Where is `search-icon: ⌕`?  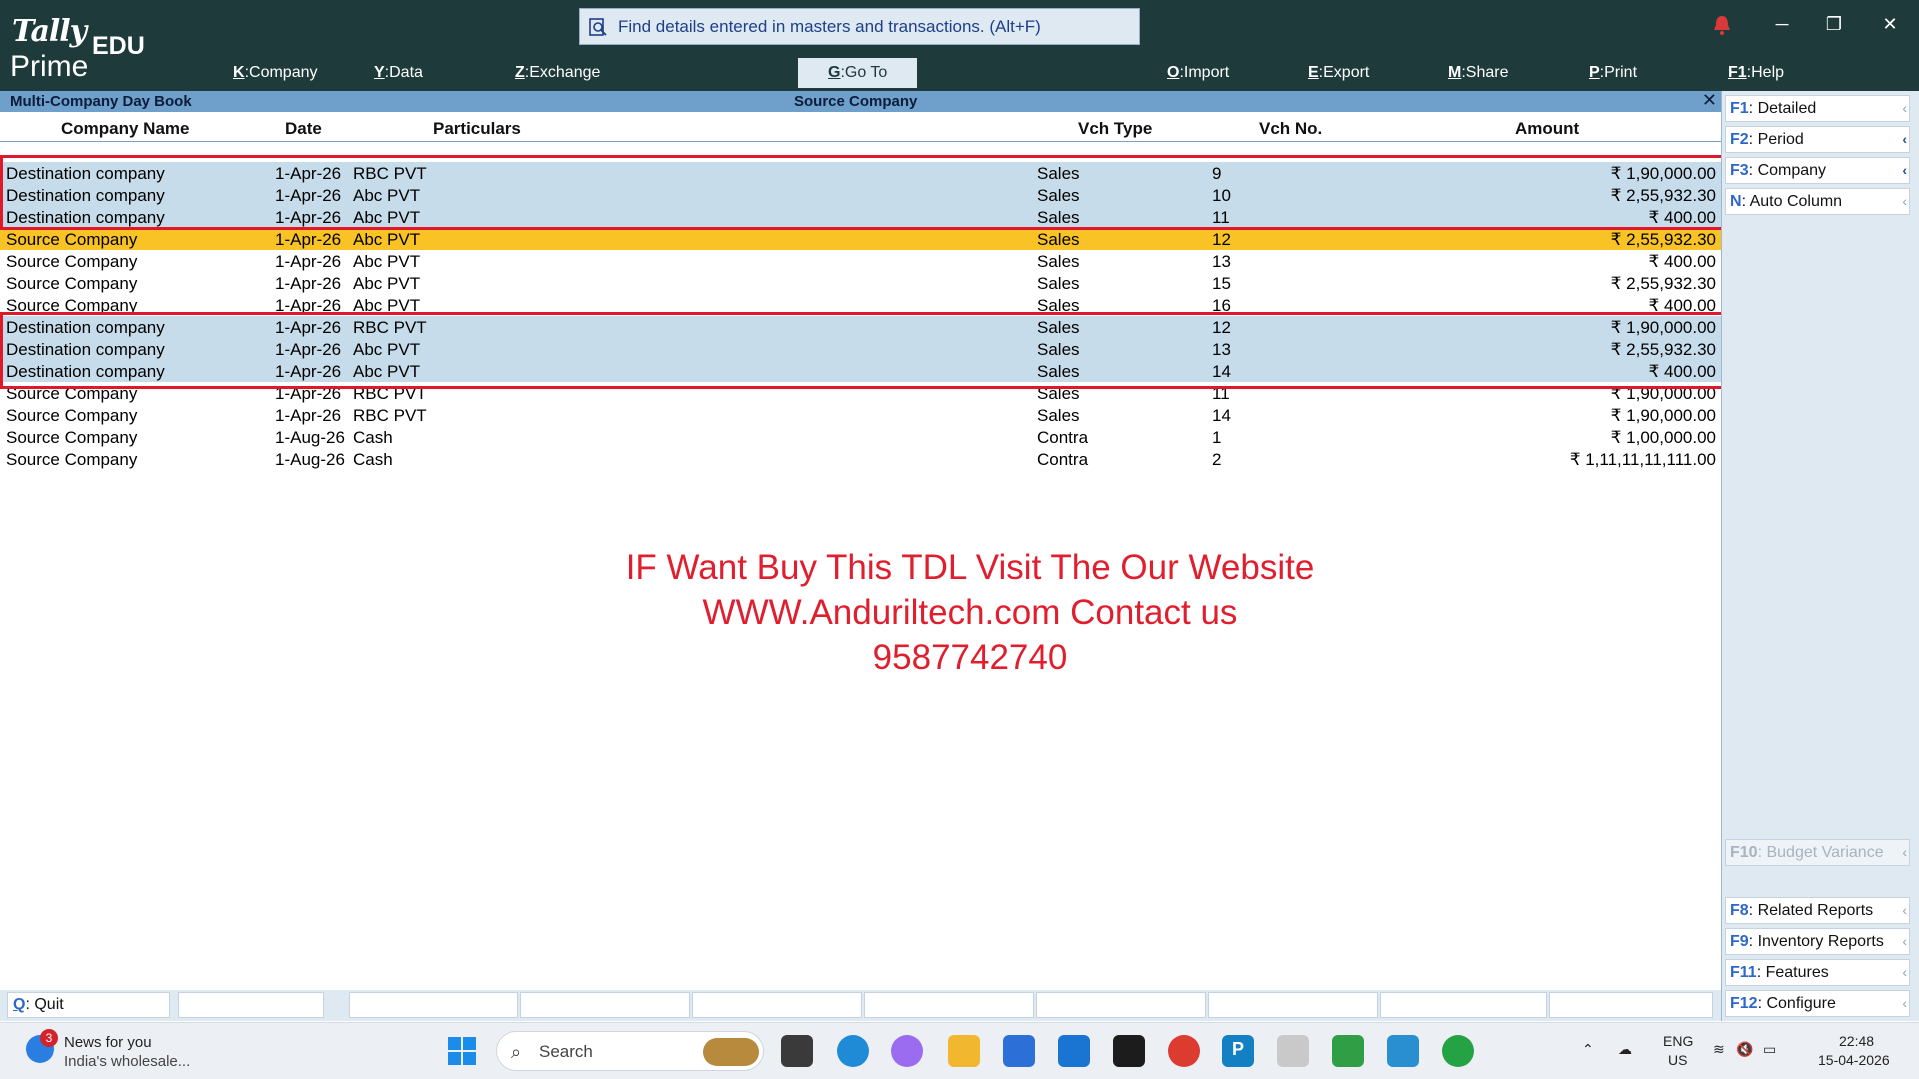 search-icon: ⌕ is located at coordinates (516, 1052).